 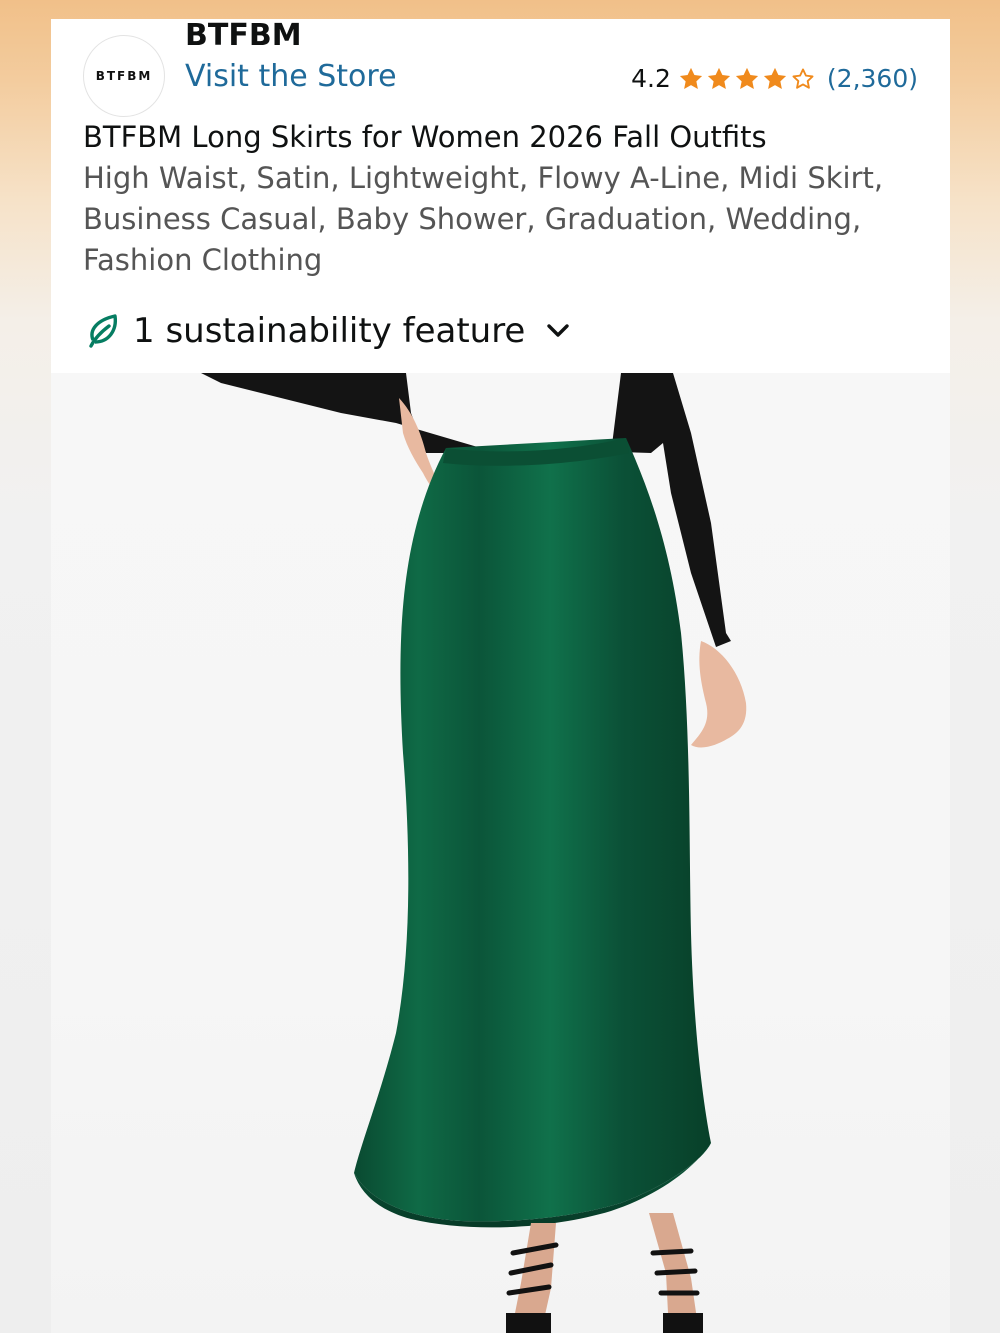 I want to click on rating-value: 4.2, so click(x=651, y=78).